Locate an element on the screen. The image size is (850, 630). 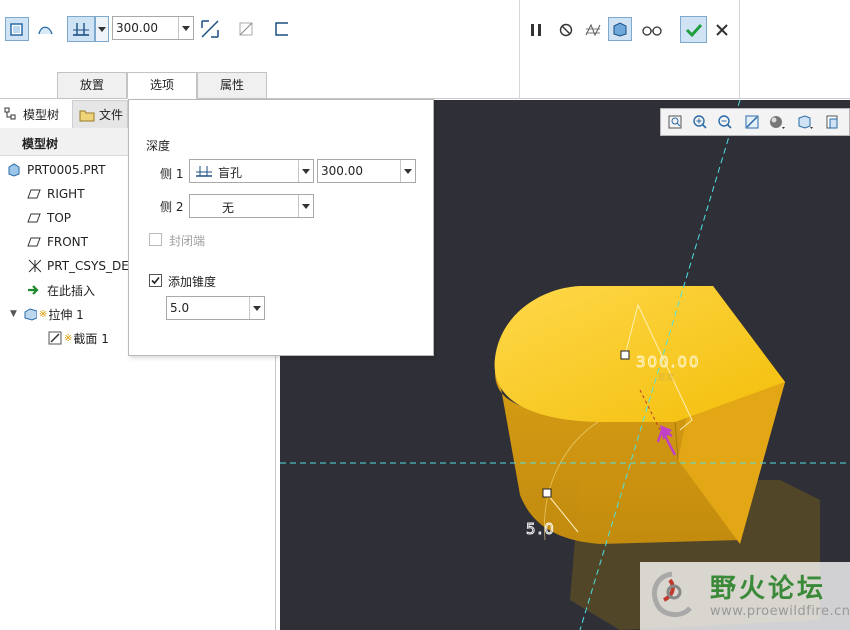
tree-item-right: RIGHT is located at coordinates (56, 194).